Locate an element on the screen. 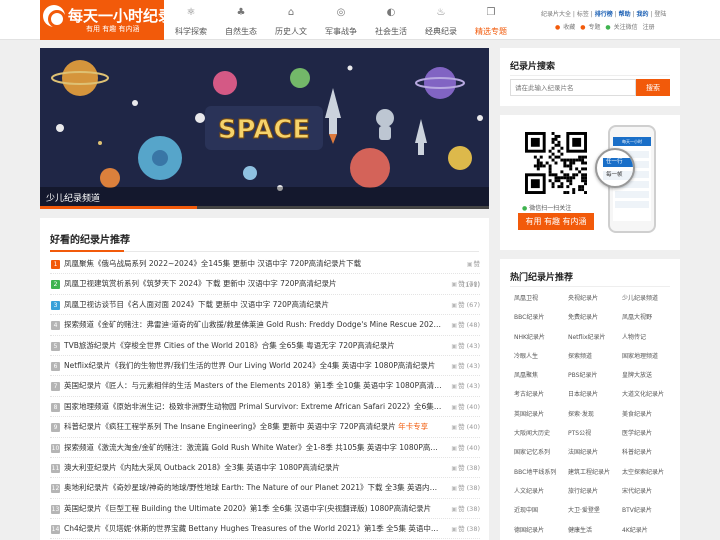  hot-tag: 英国纪录片 is located at coordinates (537, 414).